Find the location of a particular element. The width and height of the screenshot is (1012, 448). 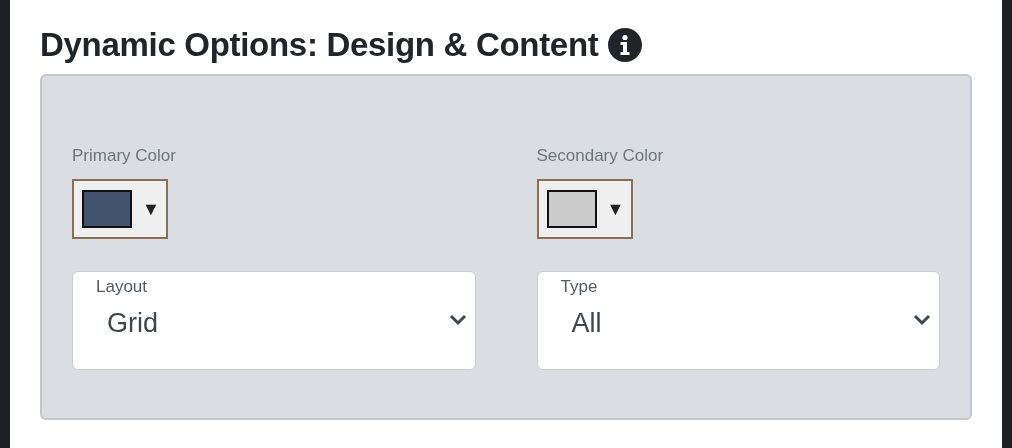

select-label: Type is located at coordinates (579, 287).